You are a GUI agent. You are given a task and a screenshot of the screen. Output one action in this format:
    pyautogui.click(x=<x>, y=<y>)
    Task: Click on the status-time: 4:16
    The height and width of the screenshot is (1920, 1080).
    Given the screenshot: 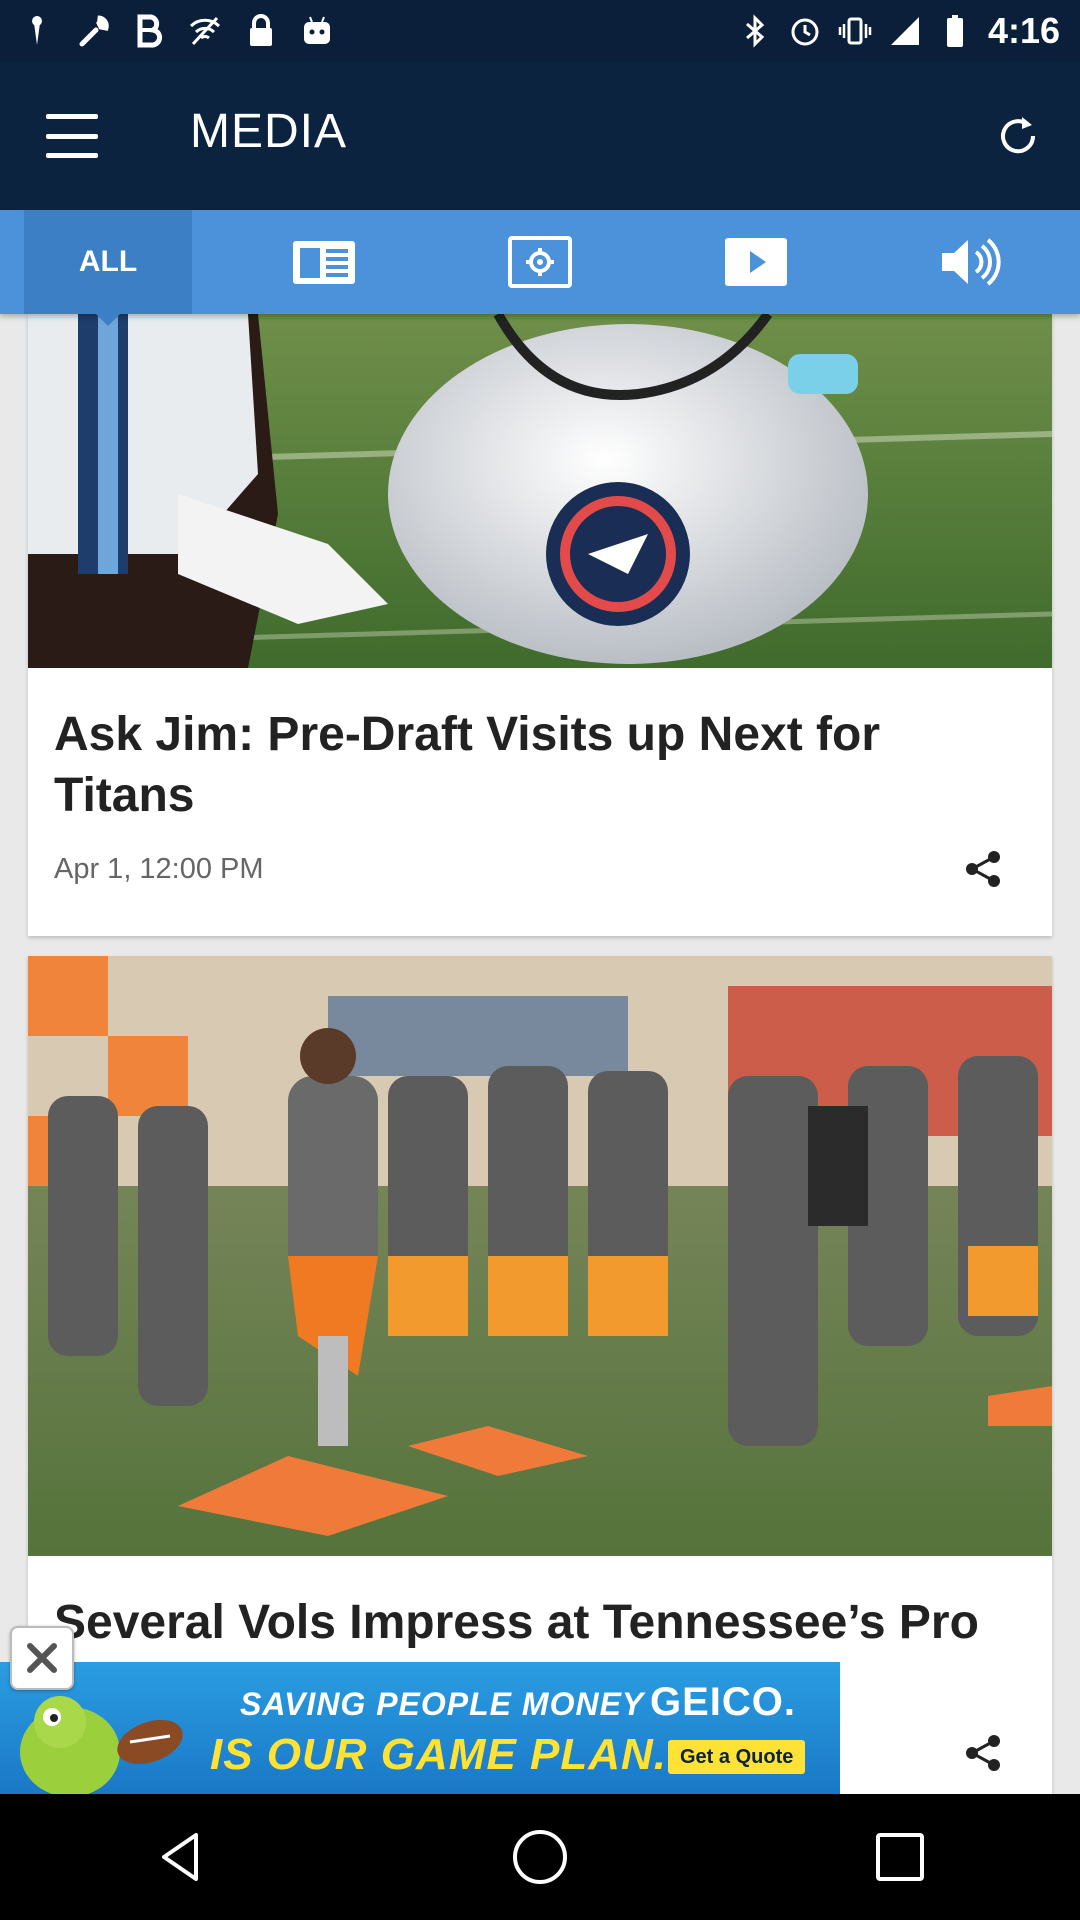 What is the action you would take?
    pyautogui.click(x=1023, y=30)
    